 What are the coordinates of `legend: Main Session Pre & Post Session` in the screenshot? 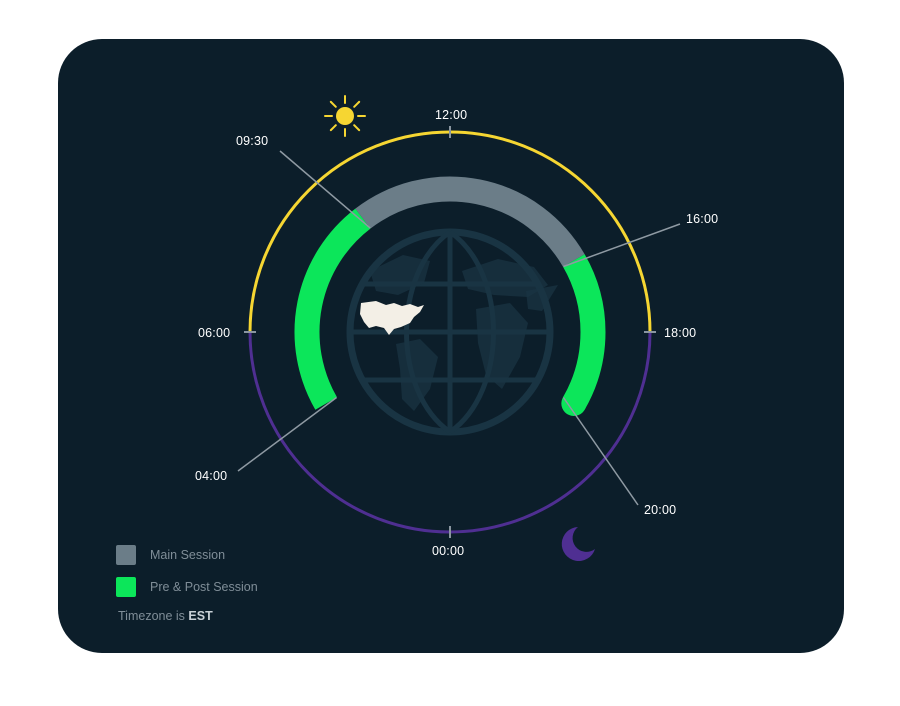 It's located at (187, 571).